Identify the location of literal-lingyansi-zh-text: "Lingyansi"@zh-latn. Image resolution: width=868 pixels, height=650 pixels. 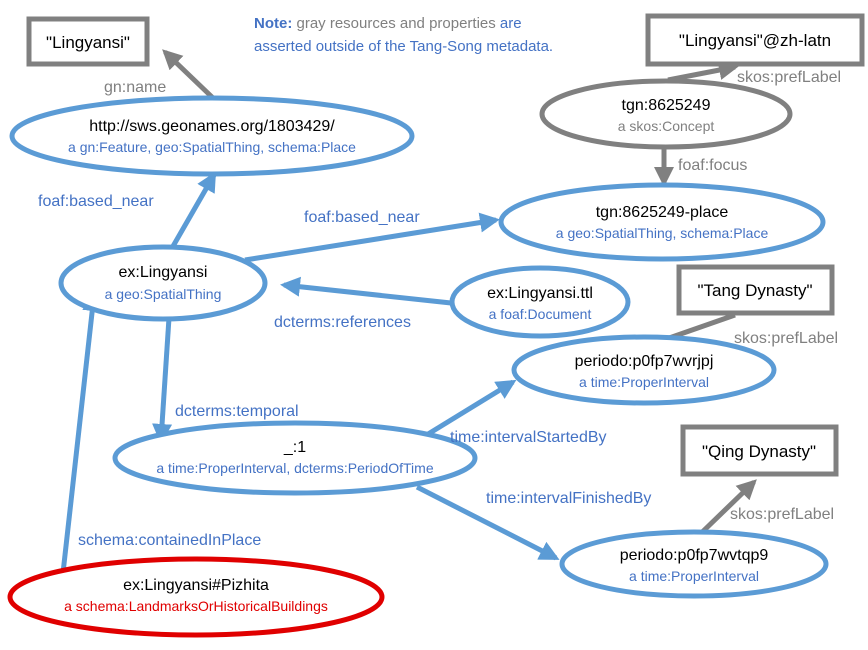
(755, 40).